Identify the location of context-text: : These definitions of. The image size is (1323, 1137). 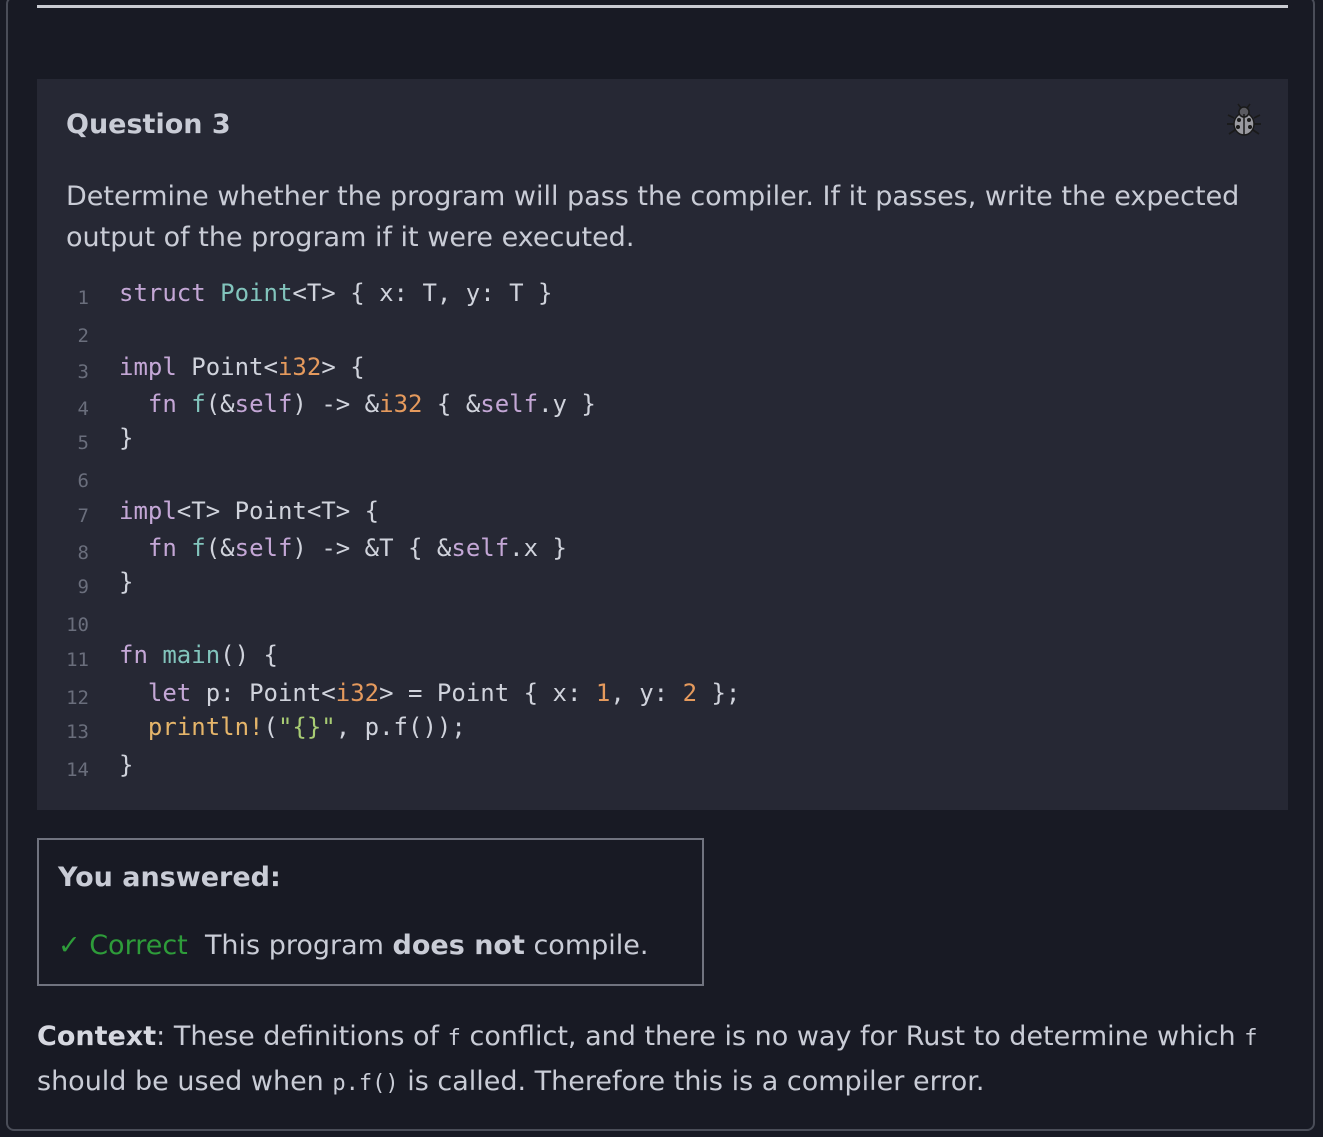
(302, 1036).